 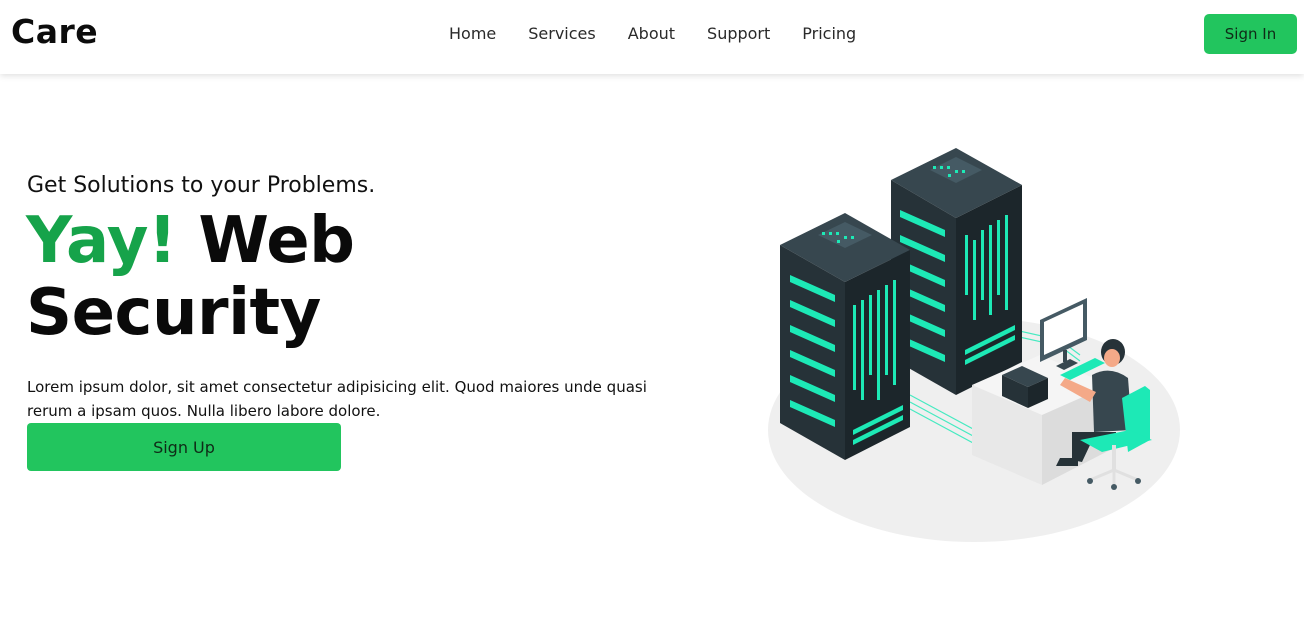 What do you see at coordinates (1250, 34) in the screenshot?
I see `sign-in-button: Sign In` at bounding box center [1250, 34].